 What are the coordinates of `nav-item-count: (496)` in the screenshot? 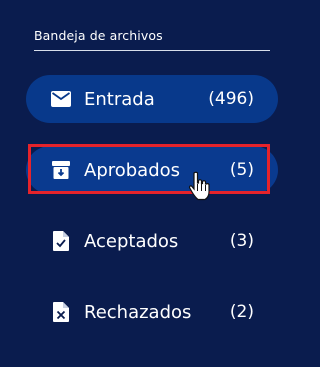 It's located at (231, 99).